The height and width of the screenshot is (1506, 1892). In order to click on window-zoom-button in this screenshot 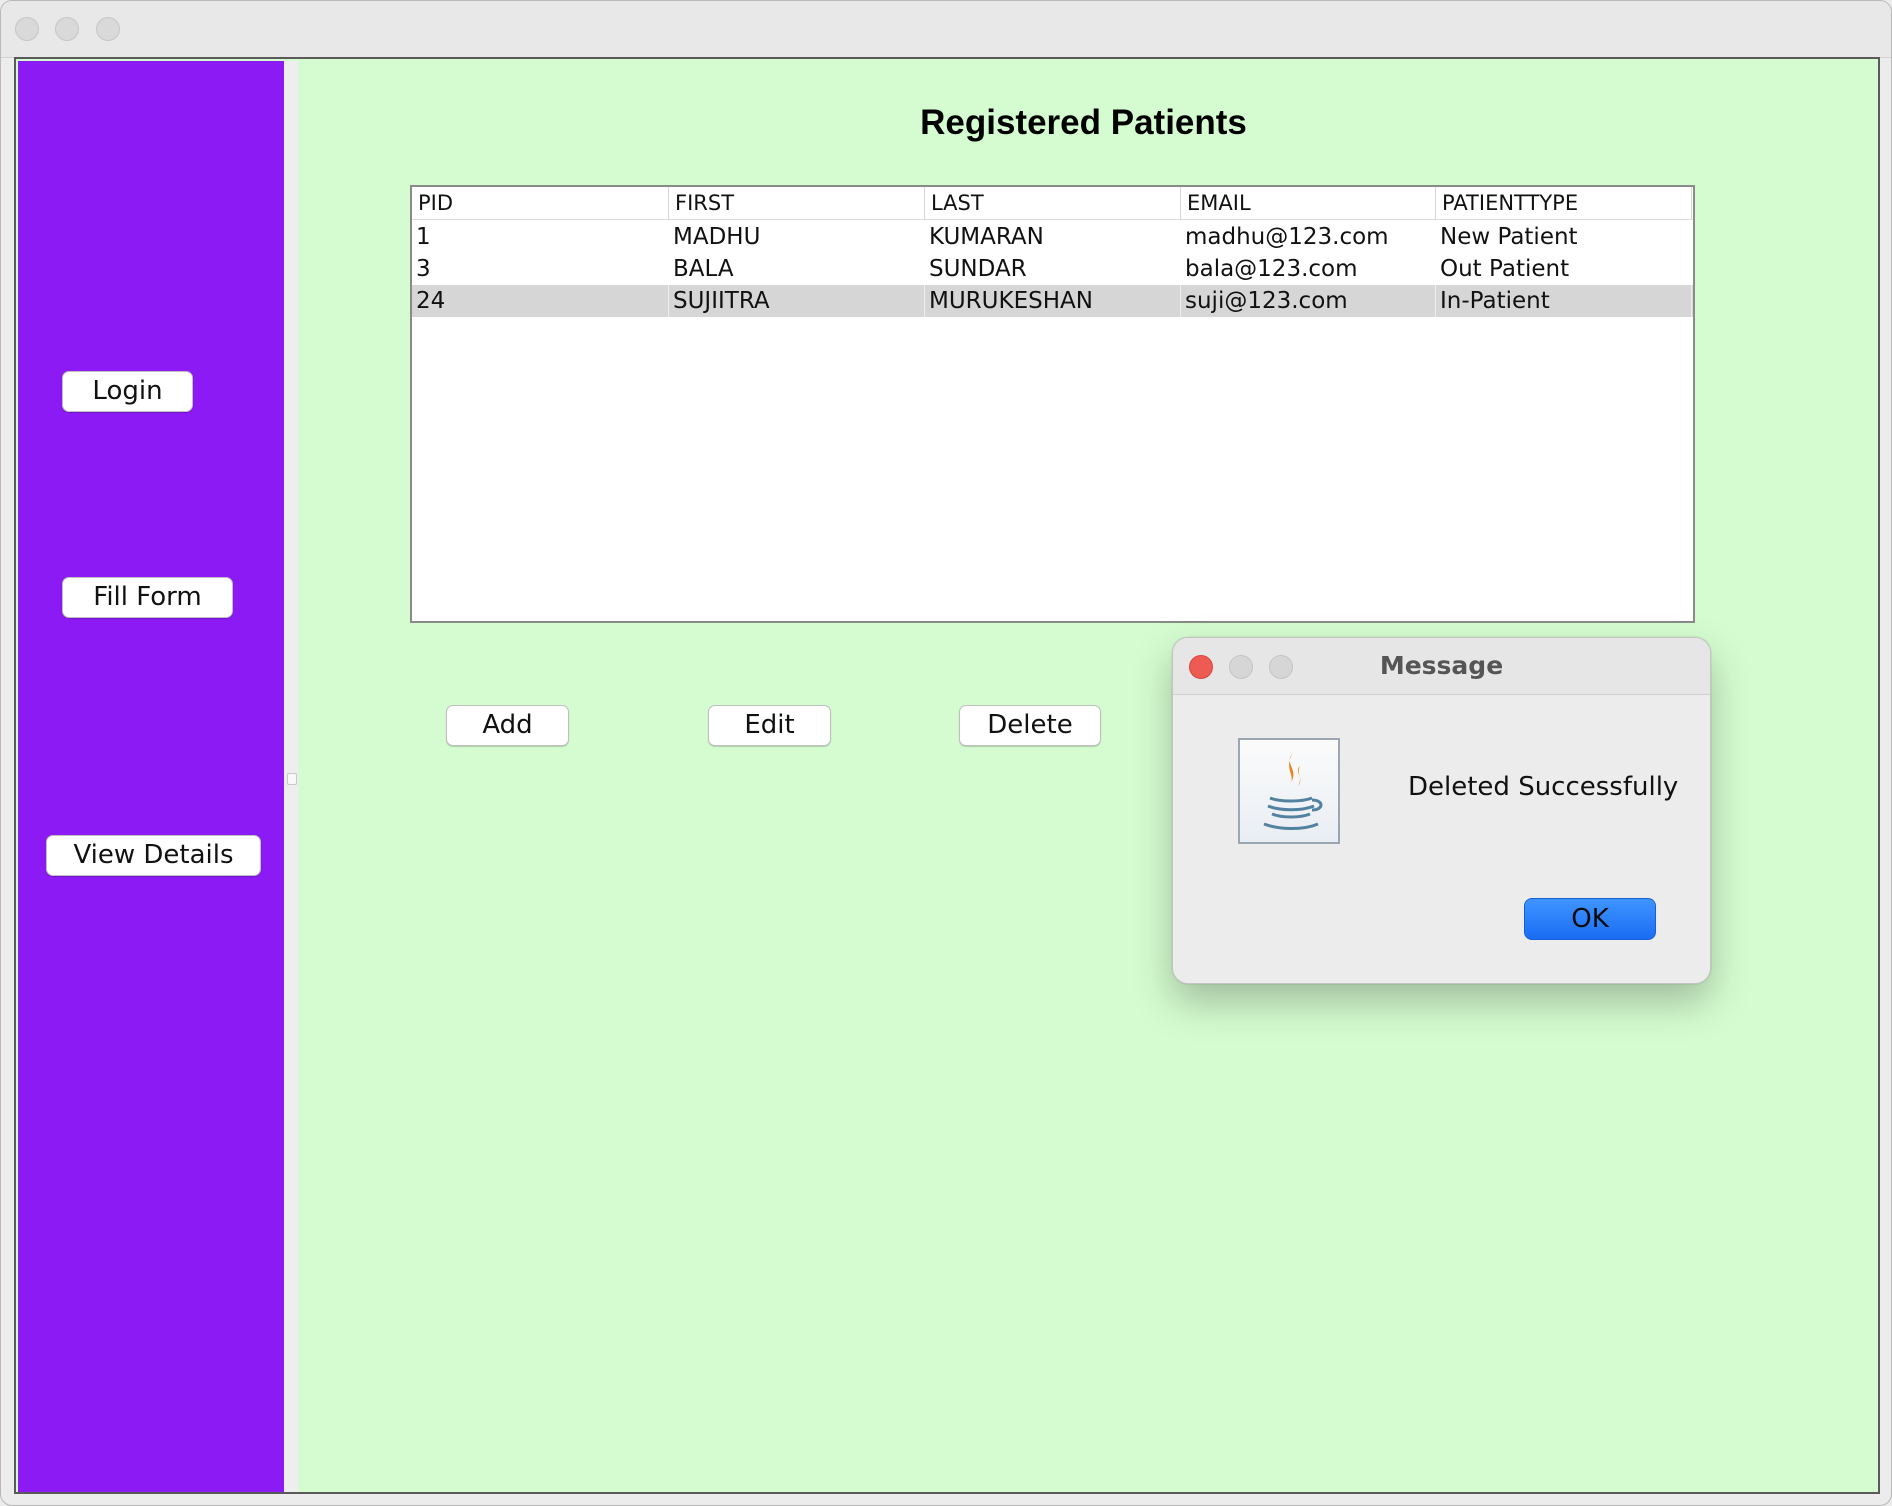, I will do `click(108, 29)`.